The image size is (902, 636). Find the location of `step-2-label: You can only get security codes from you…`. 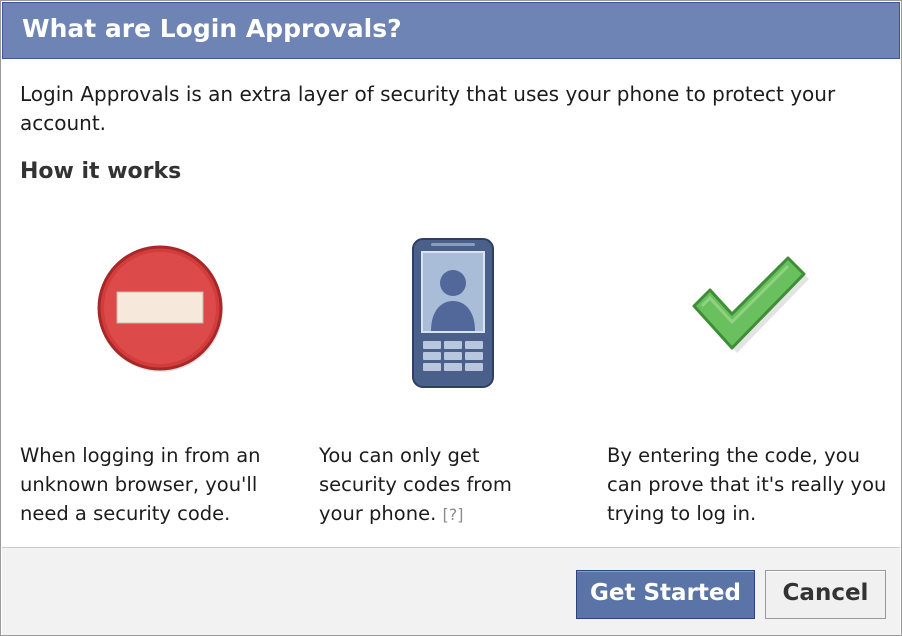

step-2-label: You can only get security codes from you… is located at coordinates (415, 484).